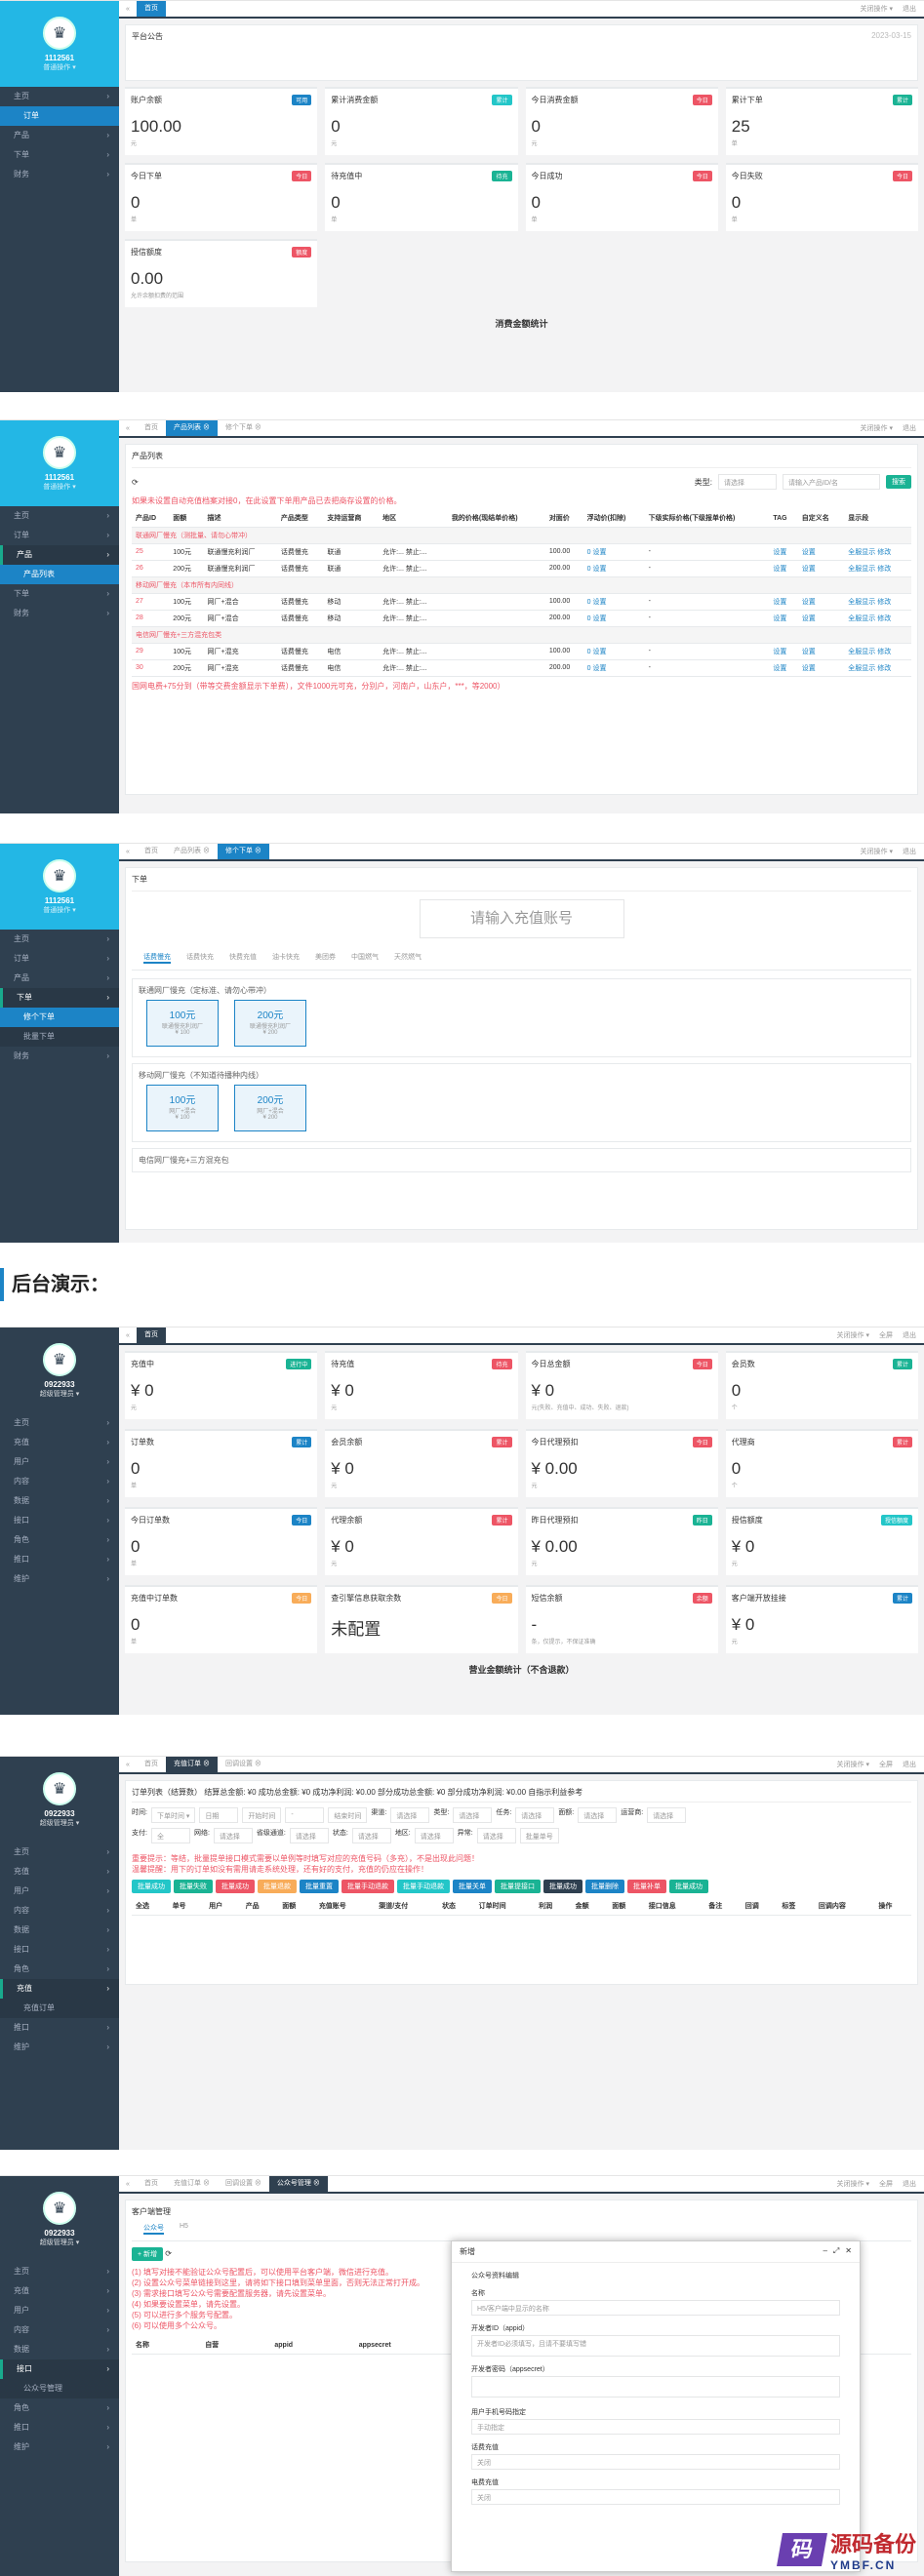 Image resolution: width=924 pixels, height=2576 pixels. What do you see at coordinates (243, 958) in the screenshot?
I see `category-tab: 快费充值` at bounding box center [243, 958].